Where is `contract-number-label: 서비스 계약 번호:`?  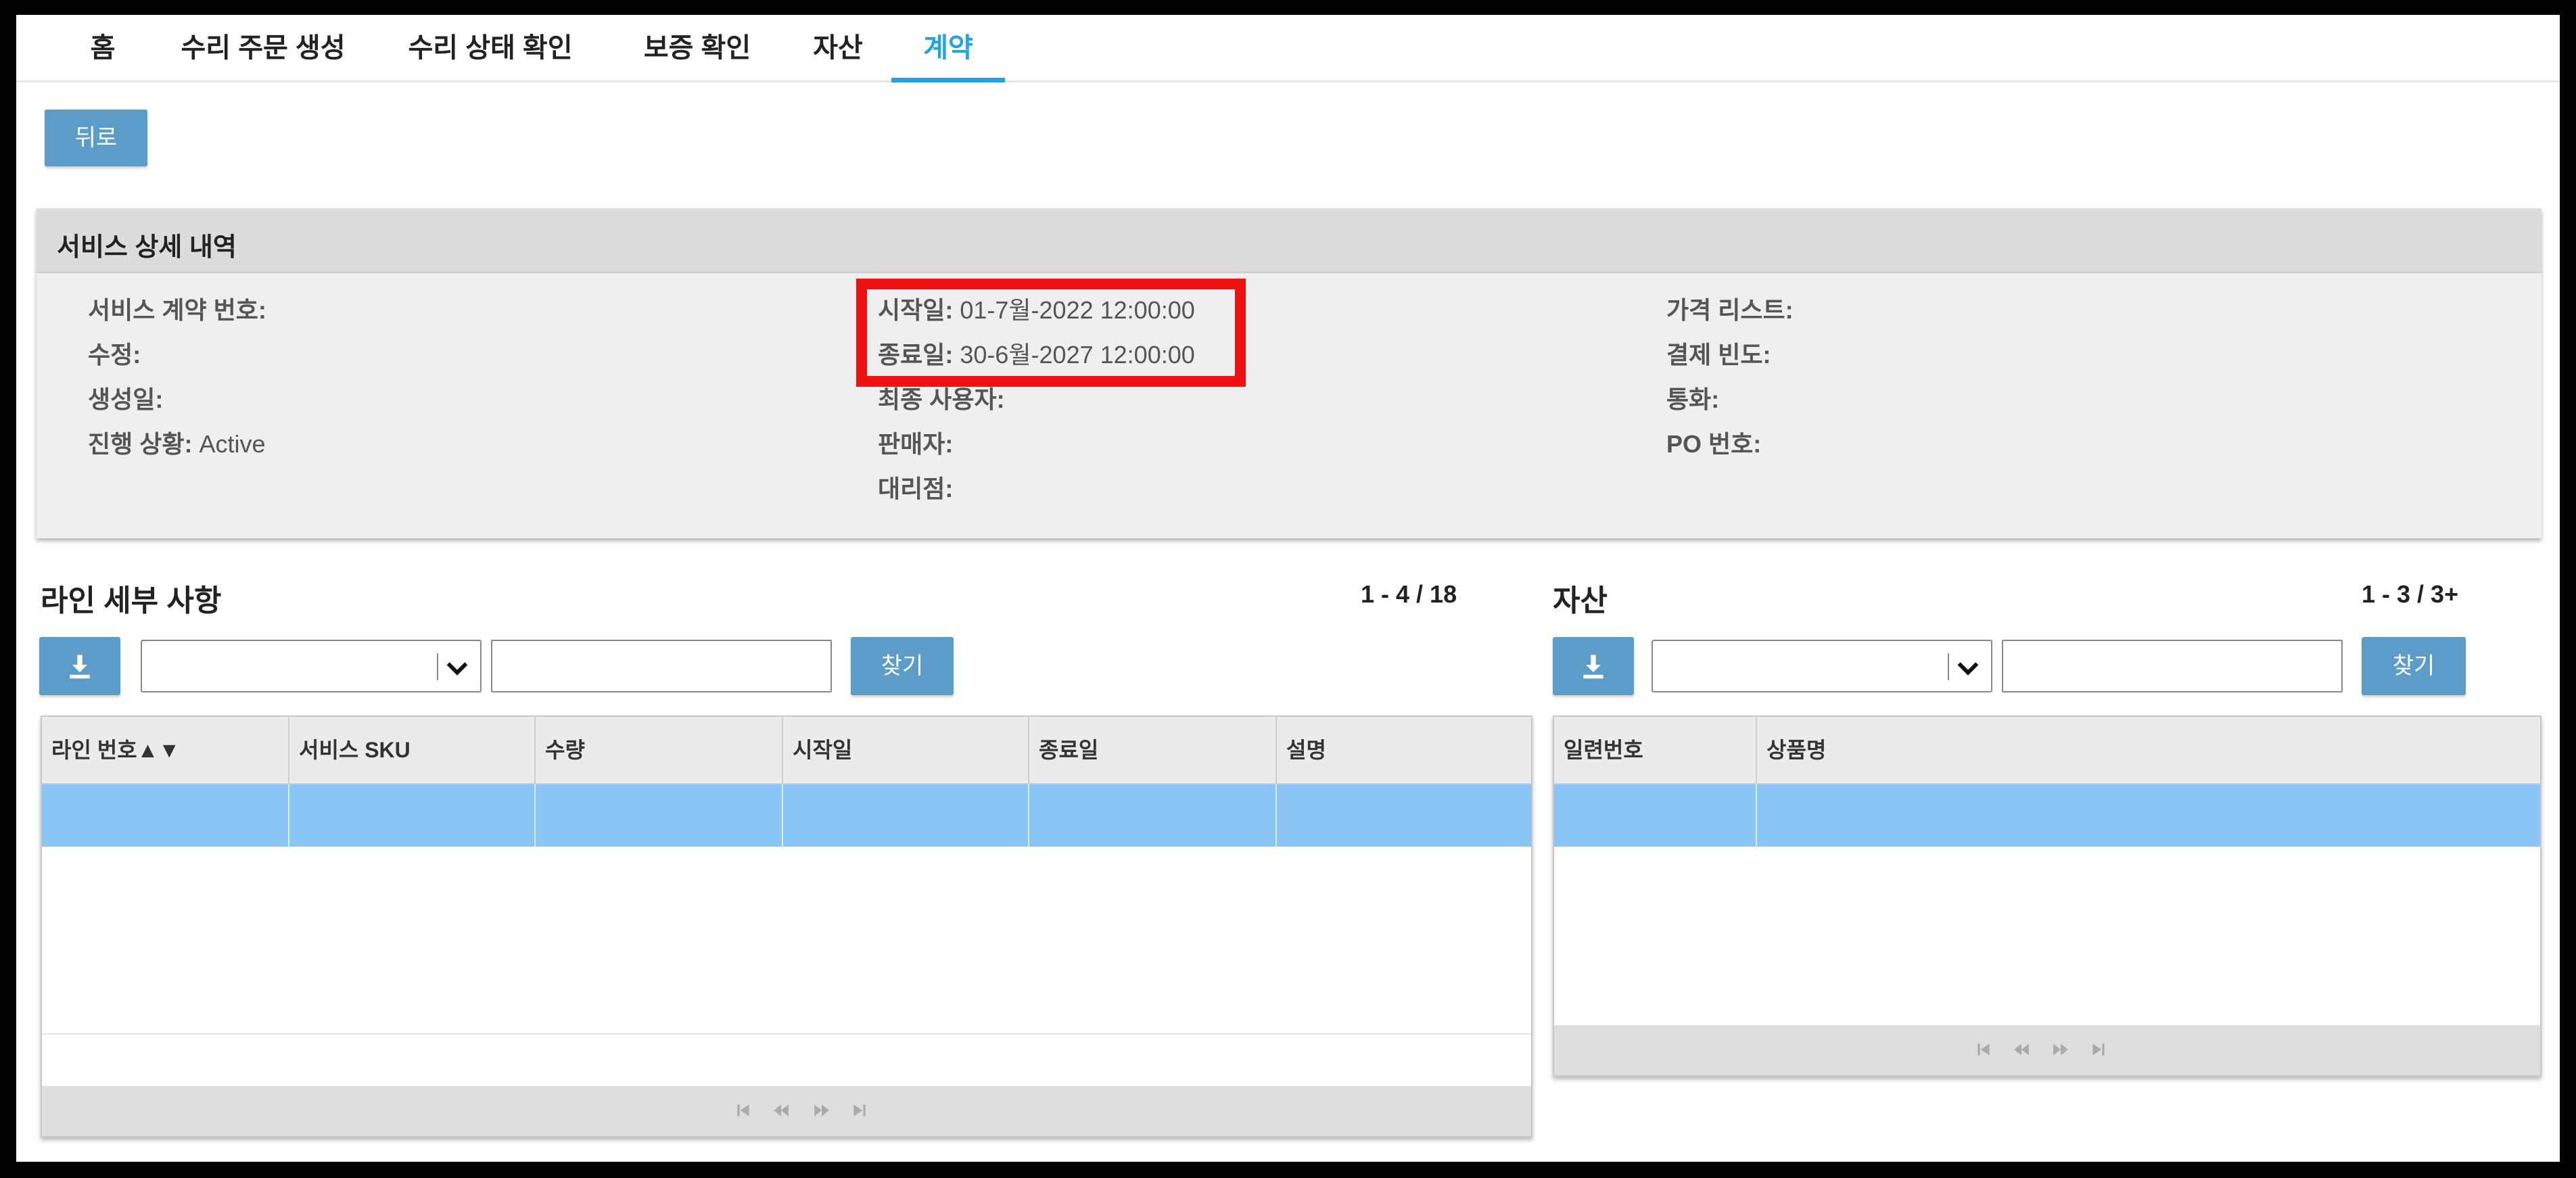
contract-number-label: 서비스 계약 번호: is located at coordinates (177, 310).